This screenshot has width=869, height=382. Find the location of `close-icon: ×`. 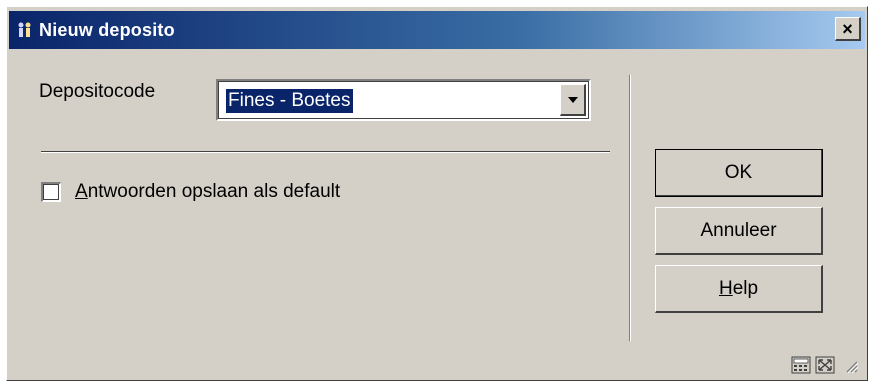

close-icon: × is located at coordinates (847, 28).